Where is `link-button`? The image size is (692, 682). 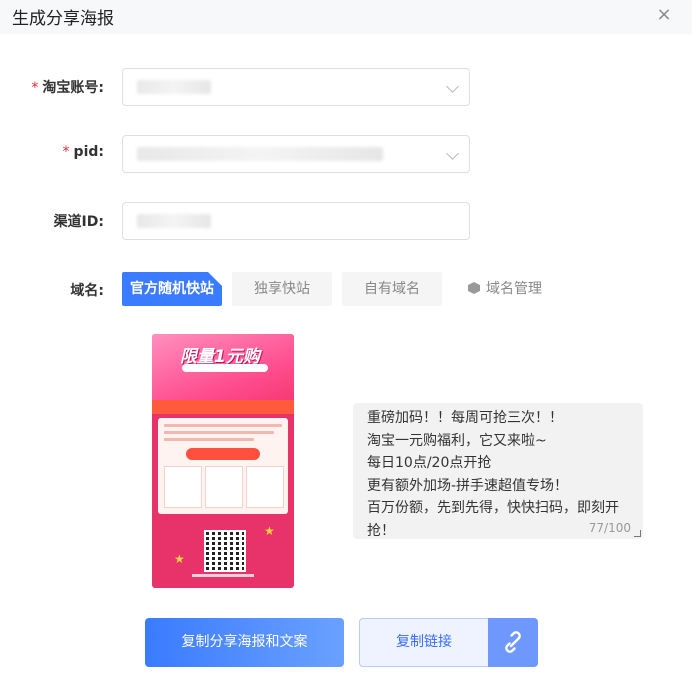
link-button is located at coordinates (513, 642).